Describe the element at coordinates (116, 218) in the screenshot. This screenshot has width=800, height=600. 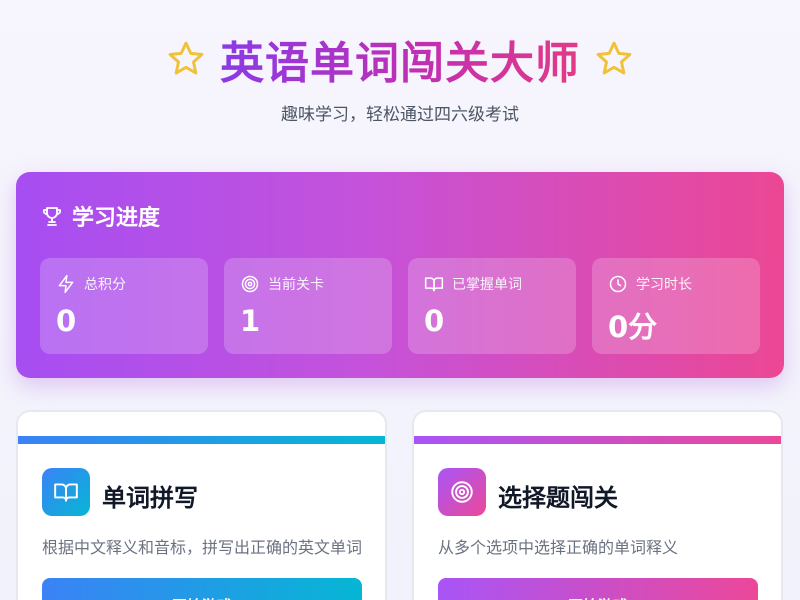
I see `progress-title: 学习进度` at that location.